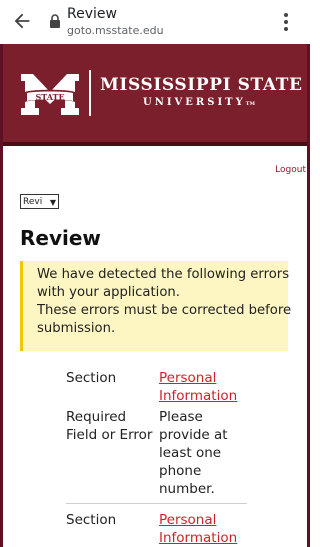 The image size is (320, 547). Describe the element at coordinates (109, 426) in the screenshot. I see `field-label: Required Field or Error` at that location.